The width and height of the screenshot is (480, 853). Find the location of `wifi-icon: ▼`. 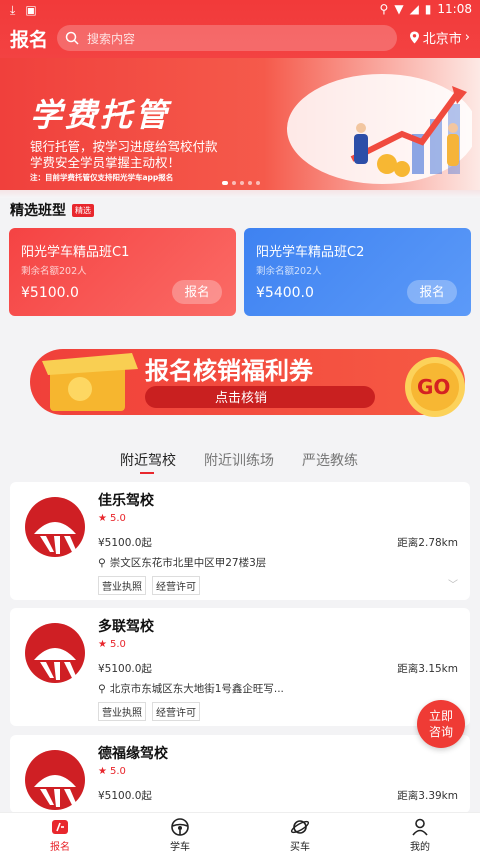

wifi-icon: ▼ is located at coordinates (399, 9).